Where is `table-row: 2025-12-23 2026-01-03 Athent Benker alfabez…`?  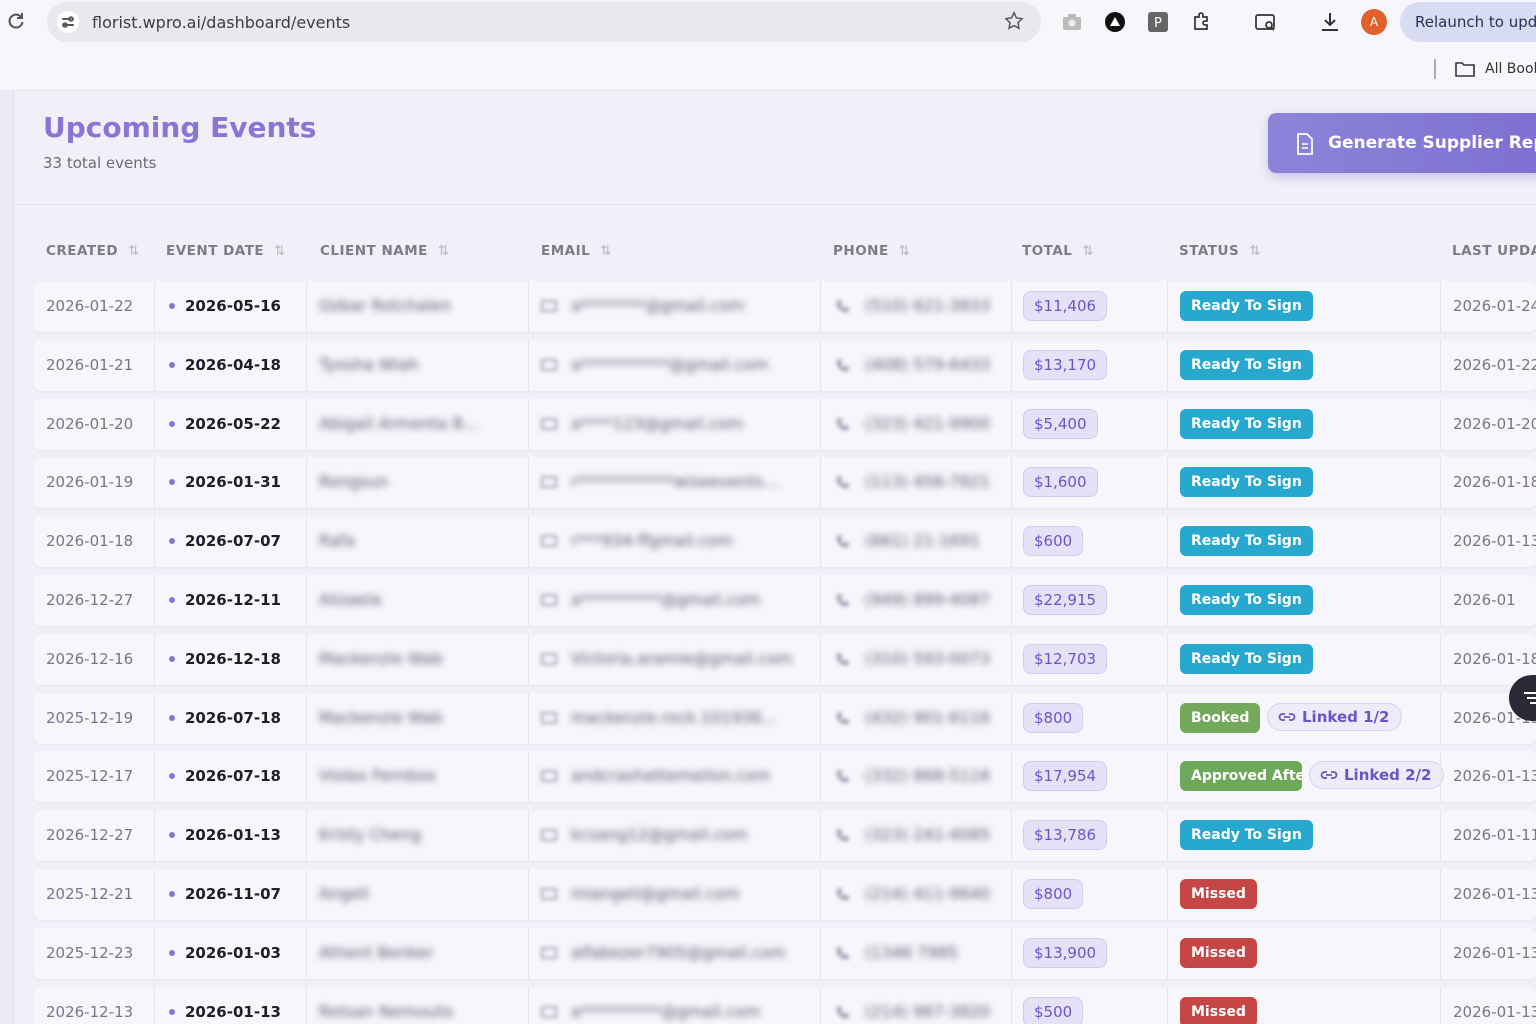 table-row: 2025-12-23 2026-01-03 Athent Benker alfabez… is located at coordinates (785, 953).